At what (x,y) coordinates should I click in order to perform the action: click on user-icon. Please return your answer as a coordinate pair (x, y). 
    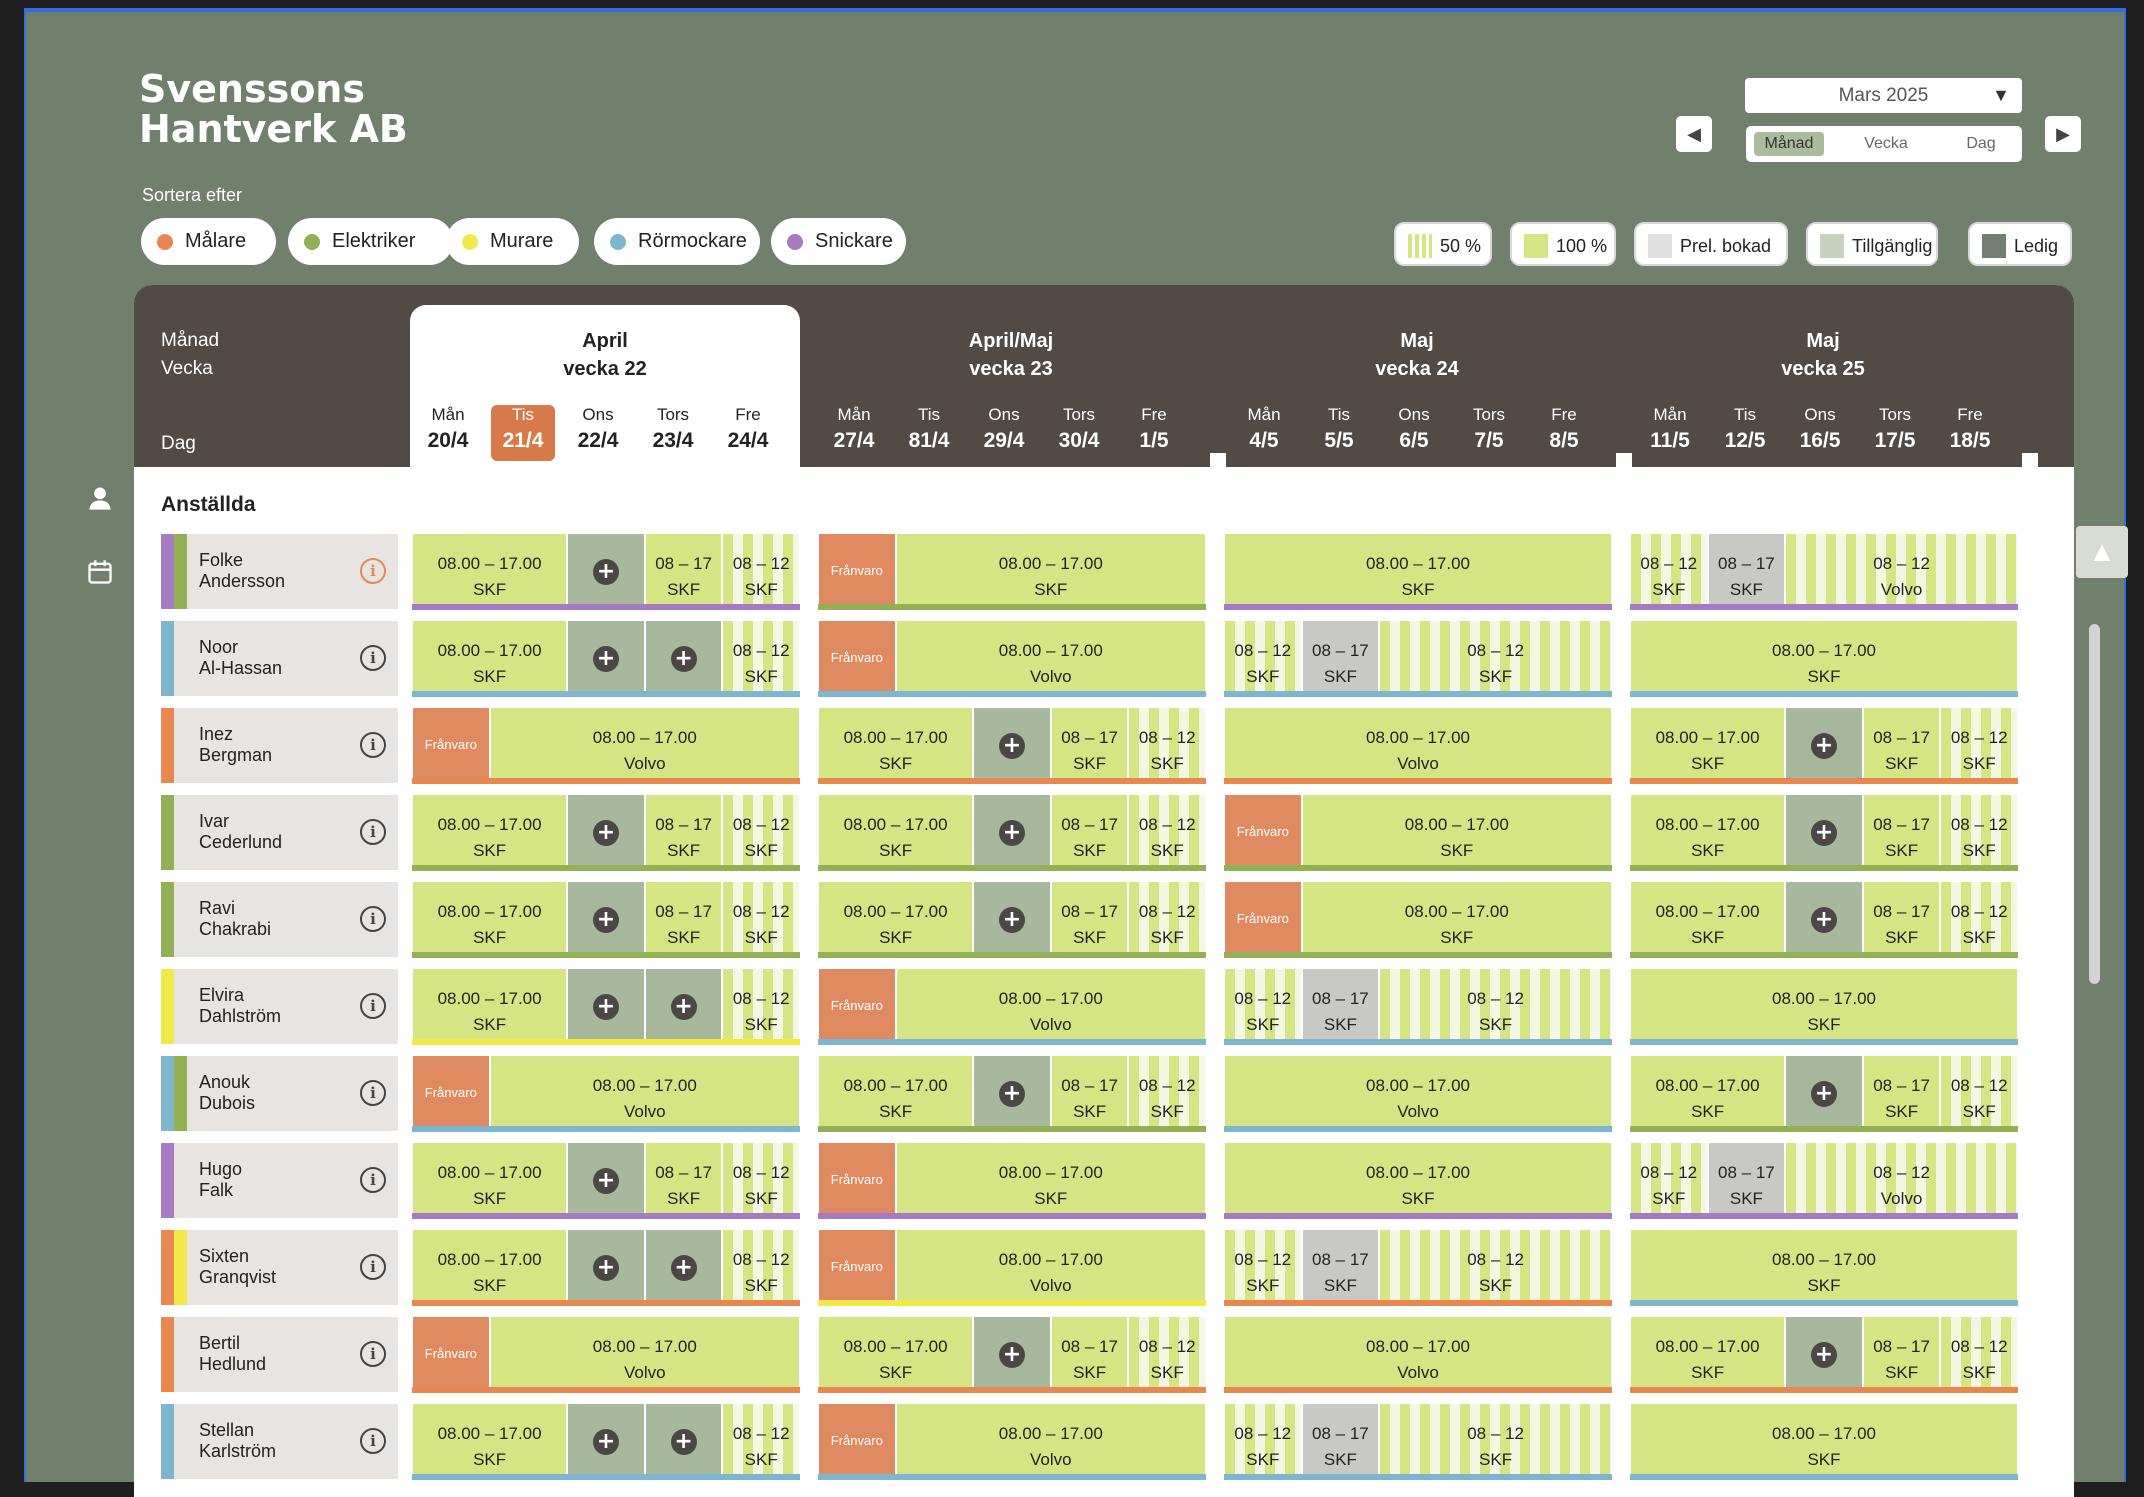
    Looking at the image, I should click on (100, 501).